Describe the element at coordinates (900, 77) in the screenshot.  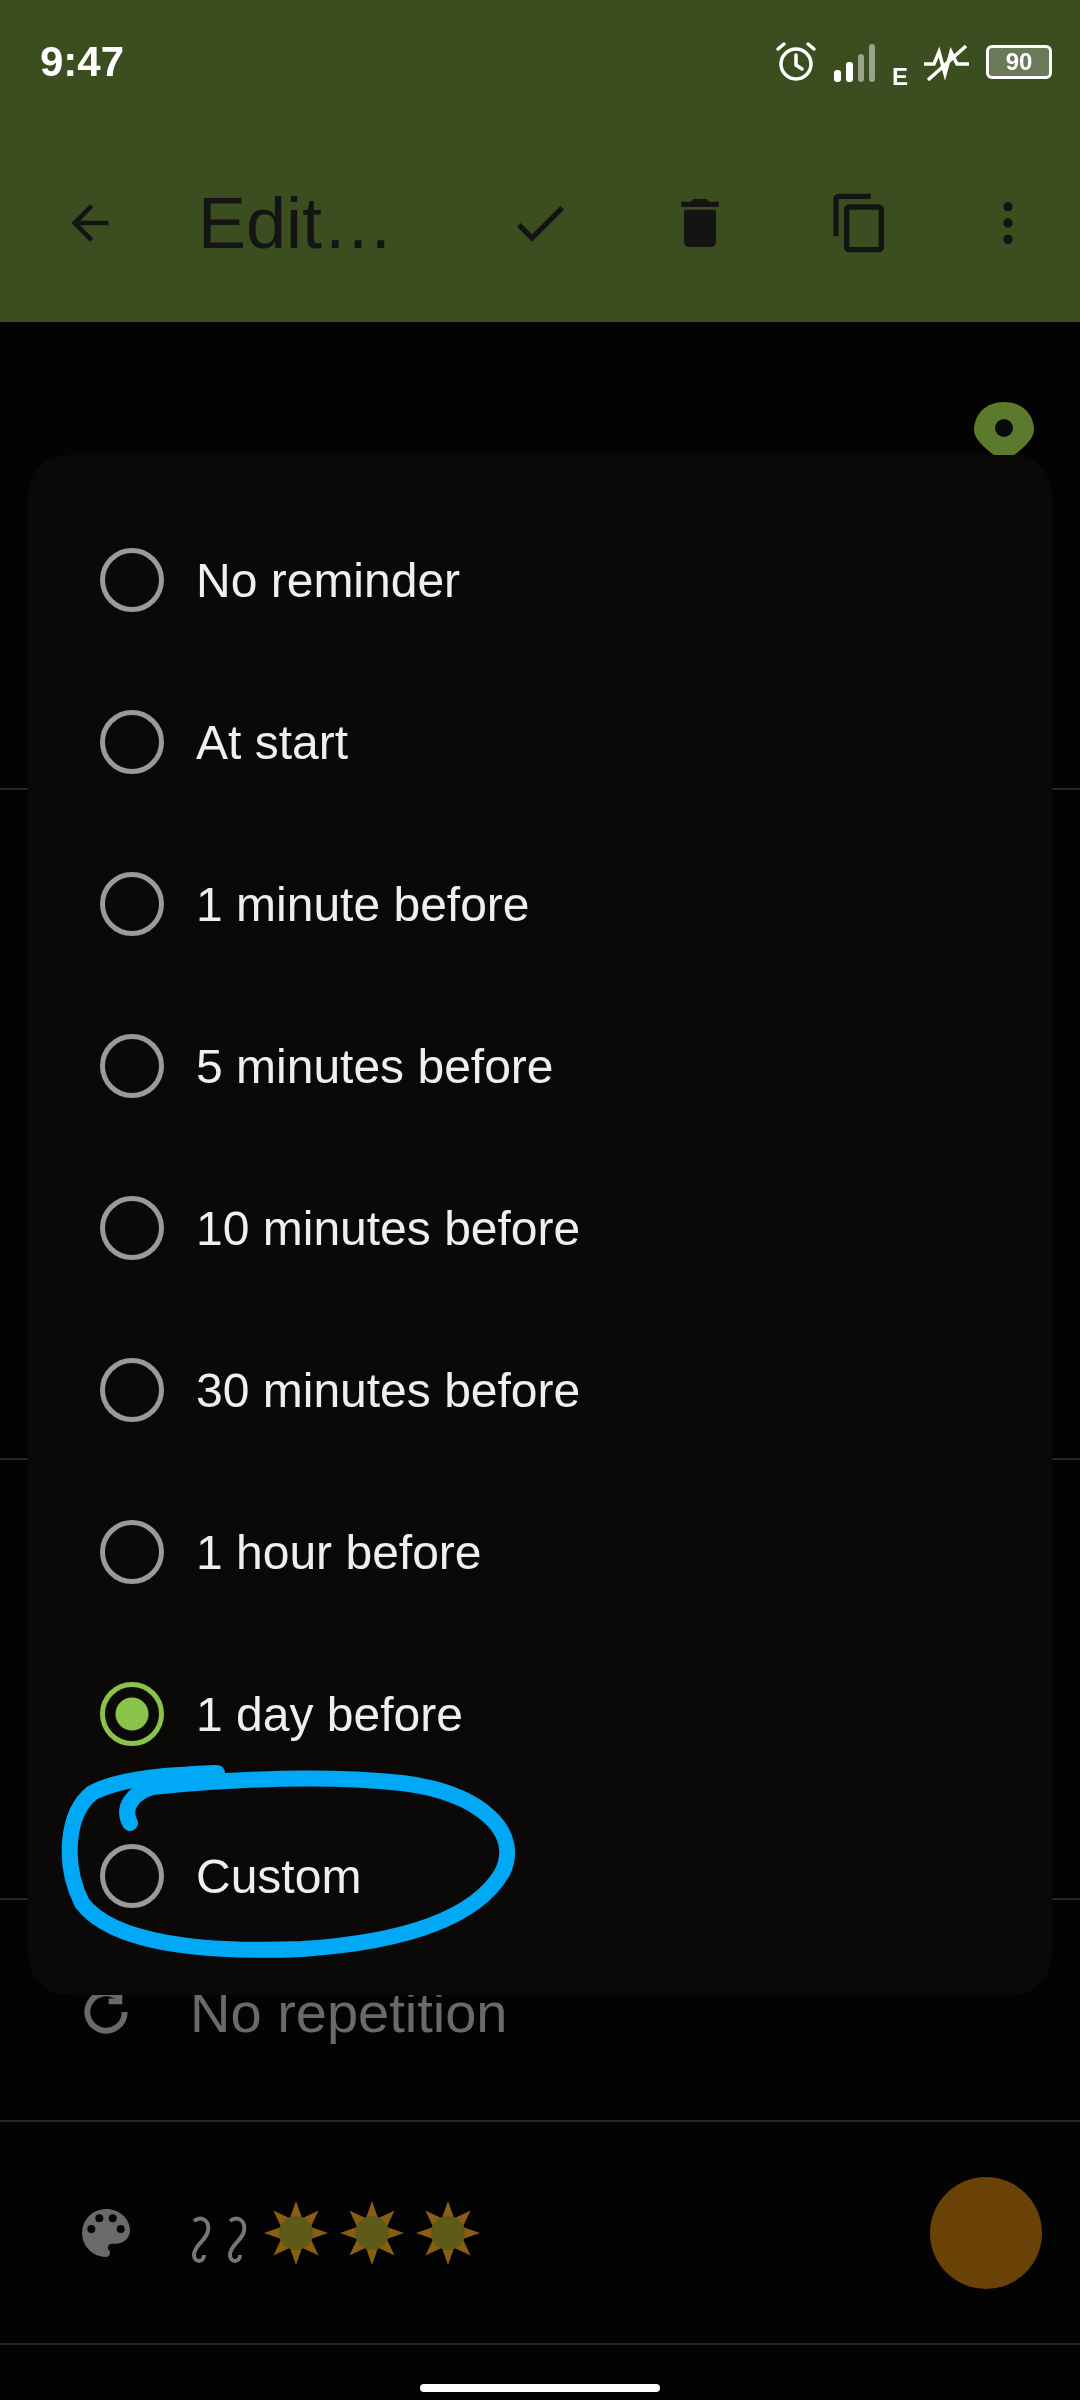
I see `network-type: E` at that location.